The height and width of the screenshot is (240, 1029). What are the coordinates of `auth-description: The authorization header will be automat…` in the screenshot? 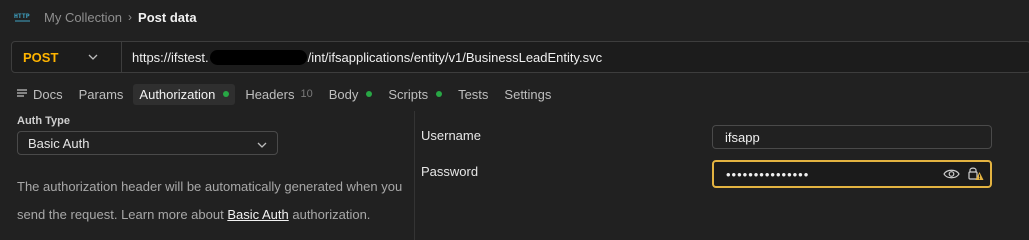 It's located at (214, 201).